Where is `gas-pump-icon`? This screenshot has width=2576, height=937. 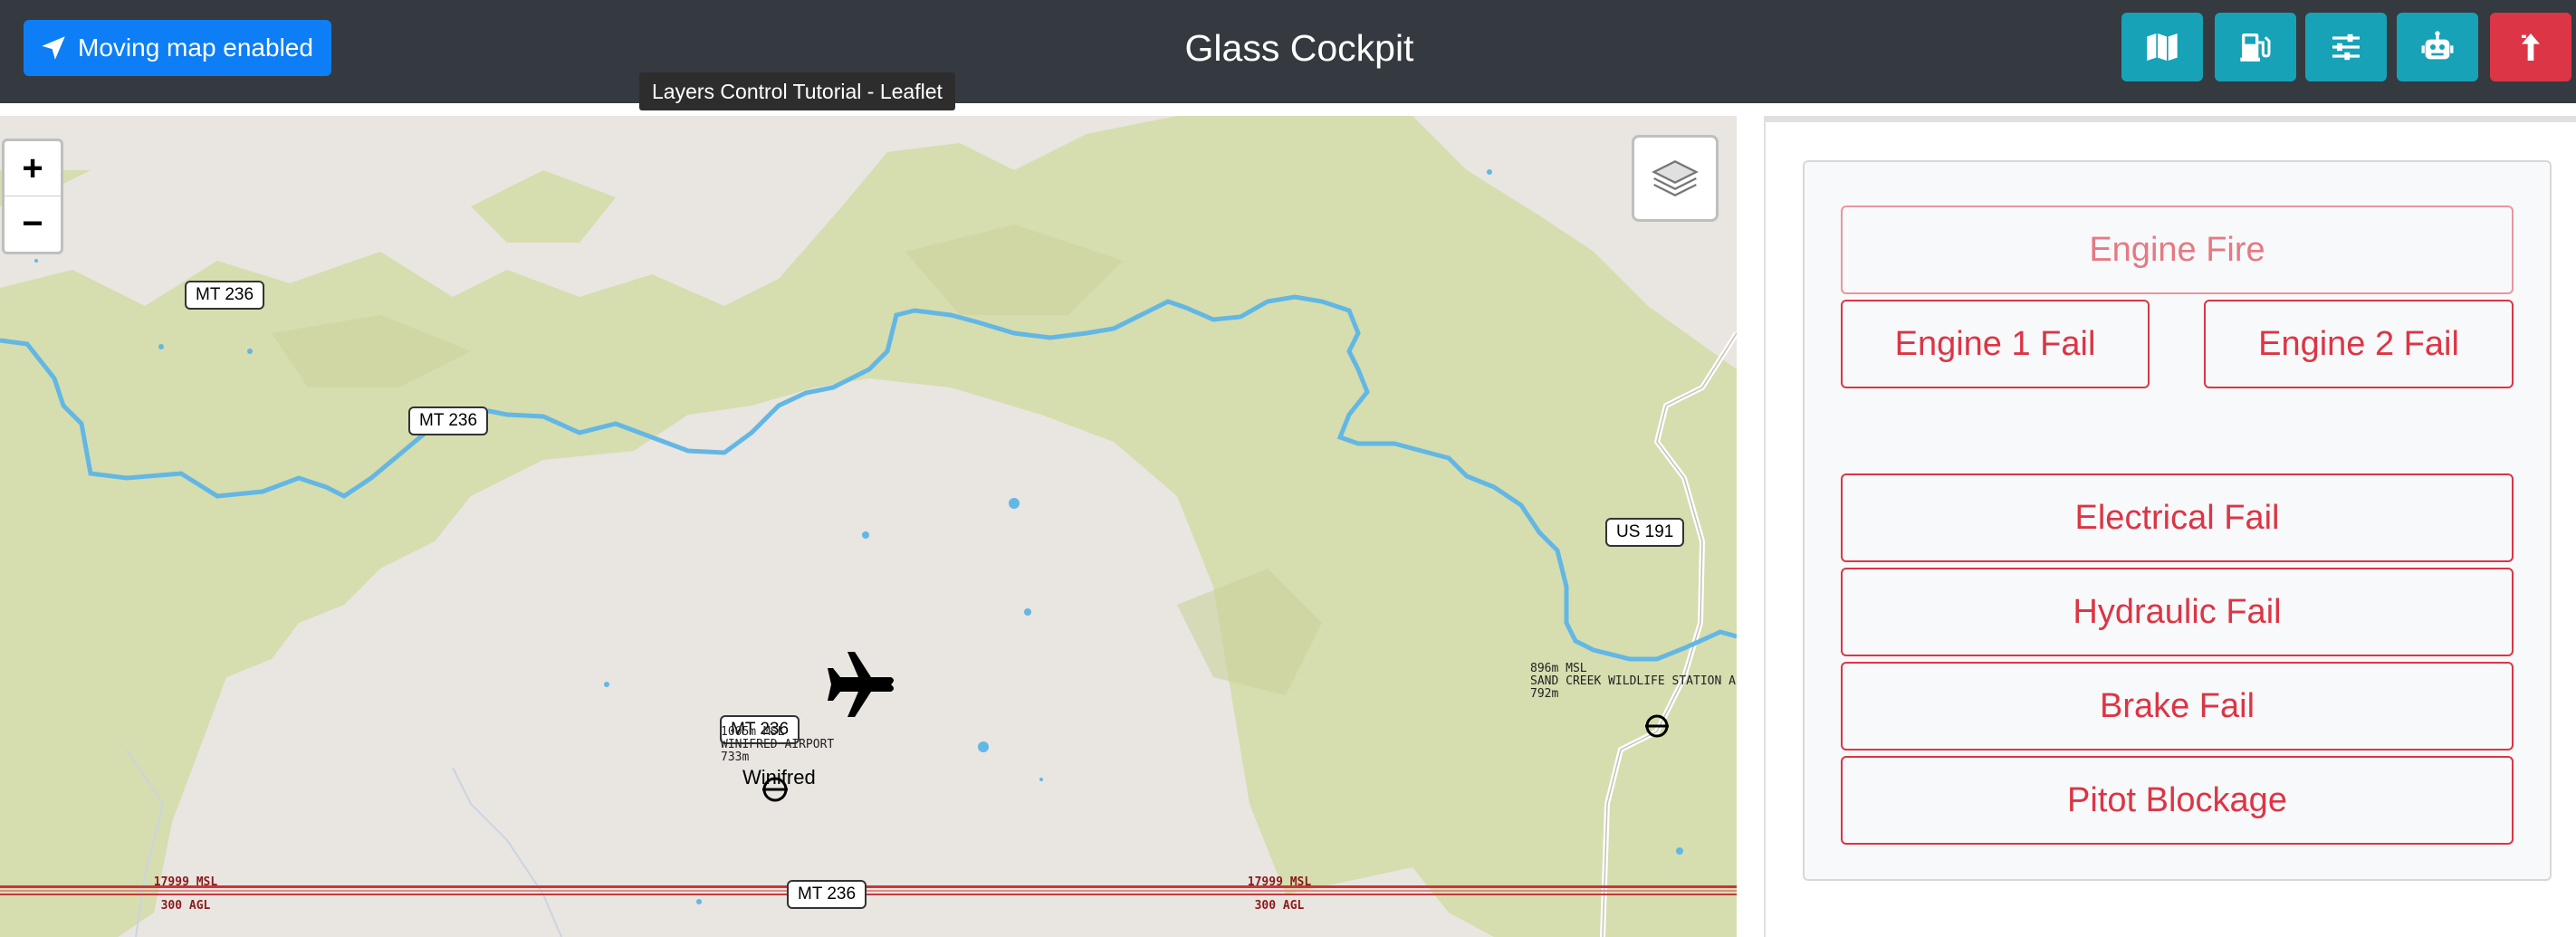 gas-pump-icon is located at coordinates (2255, 47).